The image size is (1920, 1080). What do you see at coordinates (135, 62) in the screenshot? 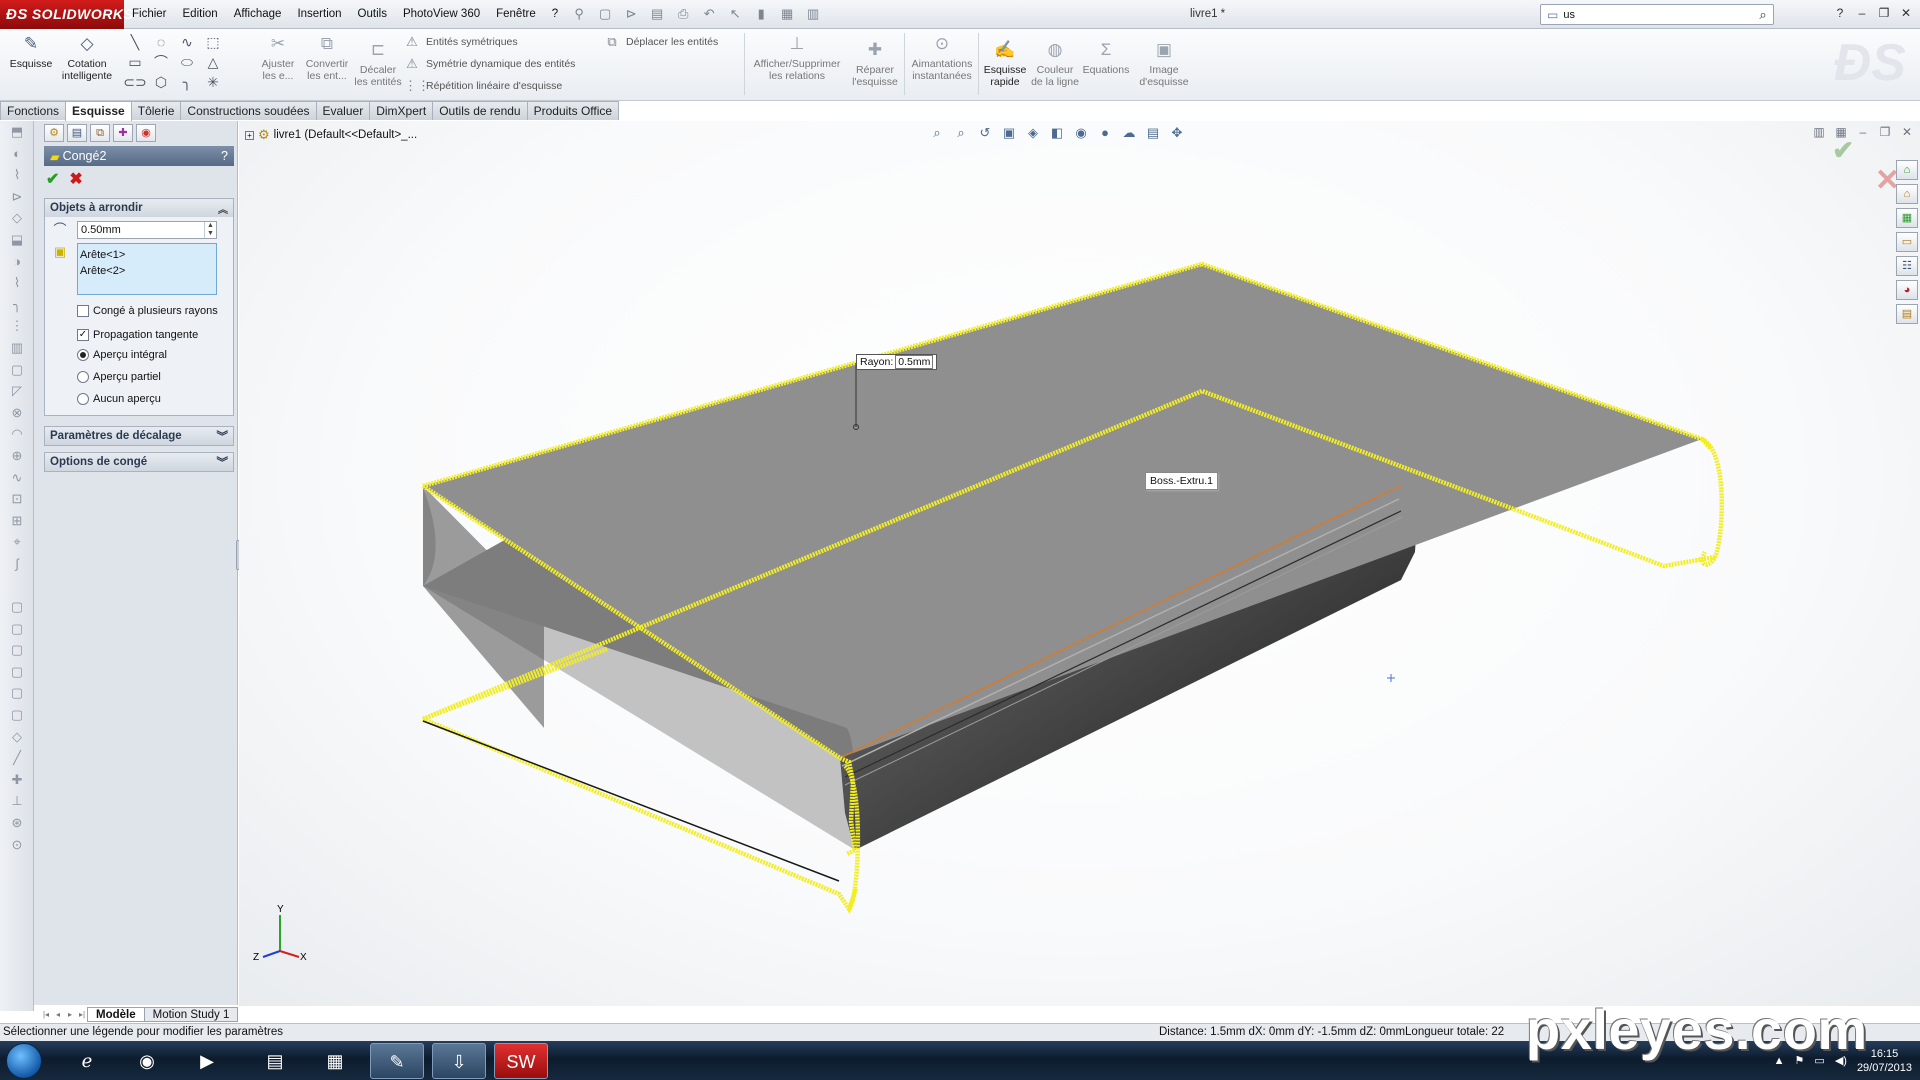
I see `rectangle-icon: ▭` at bounding box center [135, 62].